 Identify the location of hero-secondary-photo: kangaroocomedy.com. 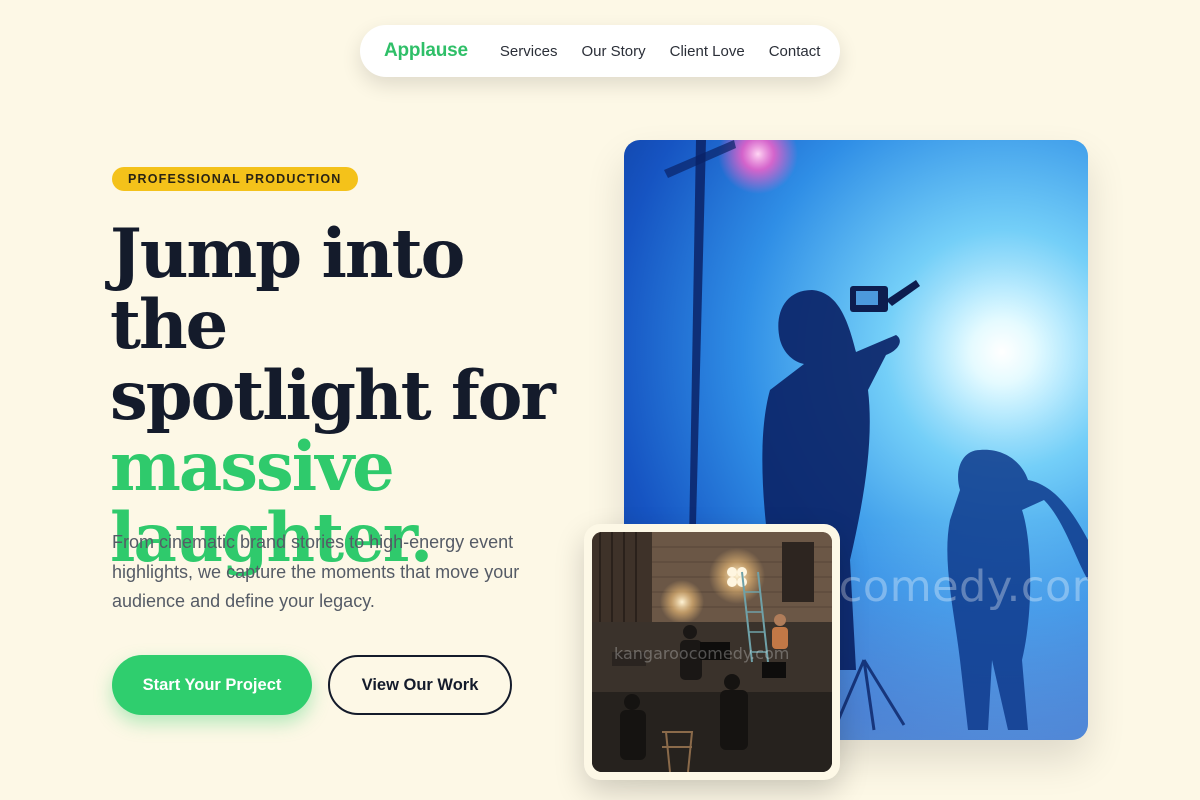
(712, 652).